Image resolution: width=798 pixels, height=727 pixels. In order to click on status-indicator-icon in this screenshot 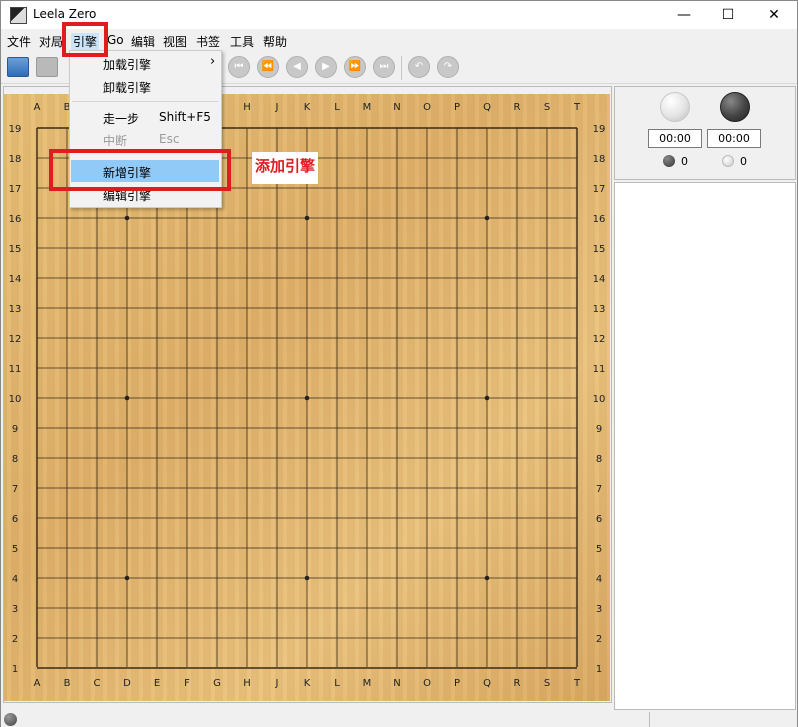, I will do `click(10, 719)`.